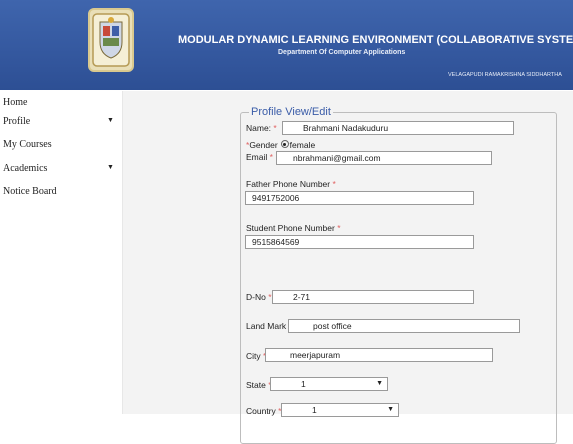 The image size is (573, 444). What do you see at coordinates (291, 112) in the screenshot?
I see `profile-legend: Profile View/Edit` at bounding box center [291, 112].